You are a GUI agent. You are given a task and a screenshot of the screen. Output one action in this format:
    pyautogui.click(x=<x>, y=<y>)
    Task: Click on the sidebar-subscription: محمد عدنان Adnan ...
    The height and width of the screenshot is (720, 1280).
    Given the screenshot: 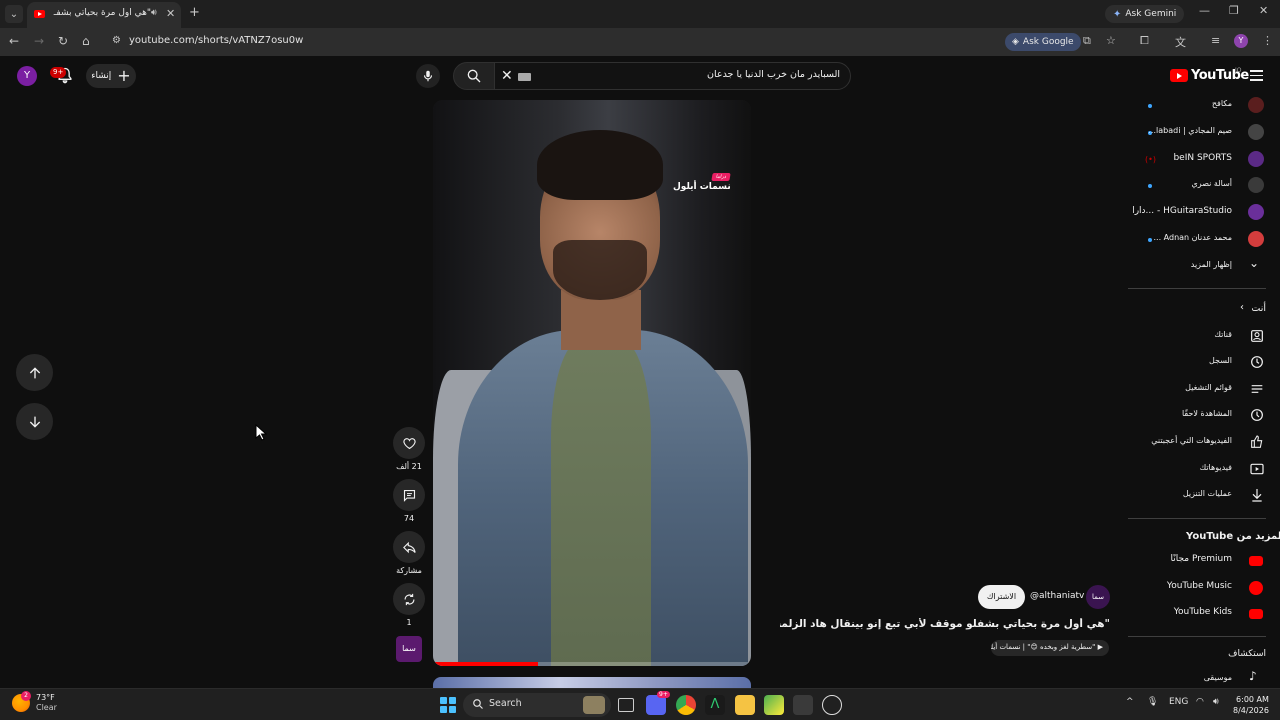 What is the action you would take?
    pyautogui.click(x=1204, y=240)
    